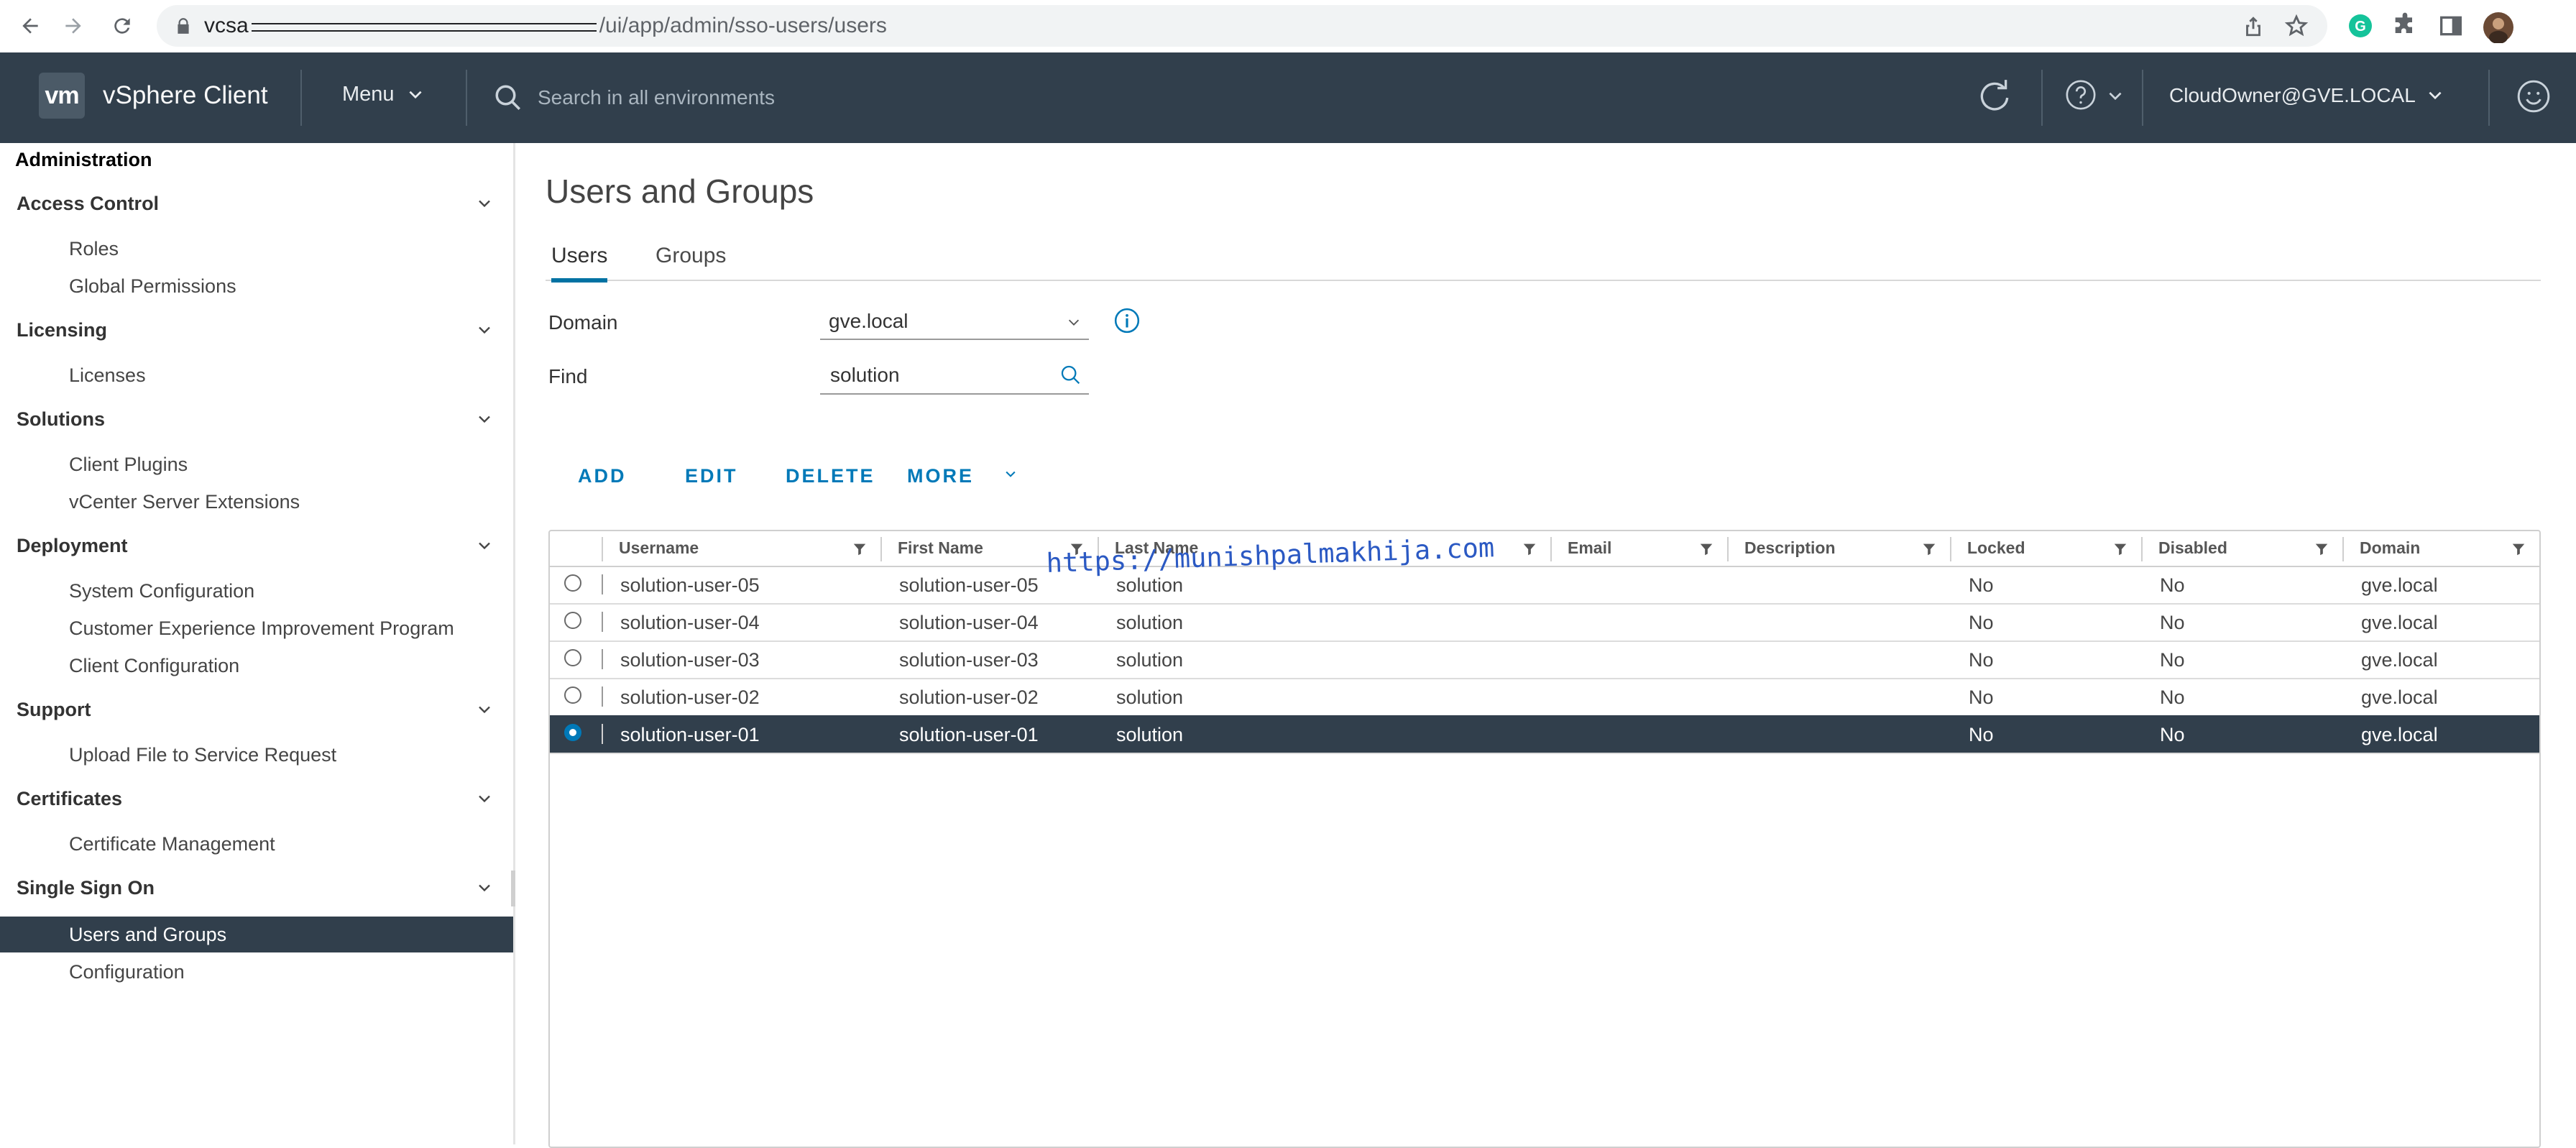  What do you see at coordinates (256, 502) in the screenshot?
I see `sidebar-item-vcenter-server-extensions: vCenter Server Extensions` at bounding box center [256, 502].